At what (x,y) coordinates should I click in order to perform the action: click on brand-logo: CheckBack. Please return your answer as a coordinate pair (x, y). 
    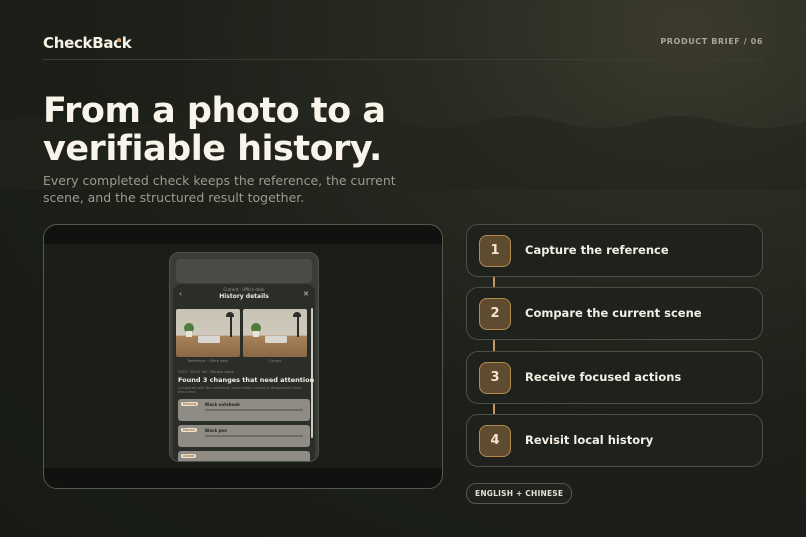
    Looking at the image, I should click on (87, 43).